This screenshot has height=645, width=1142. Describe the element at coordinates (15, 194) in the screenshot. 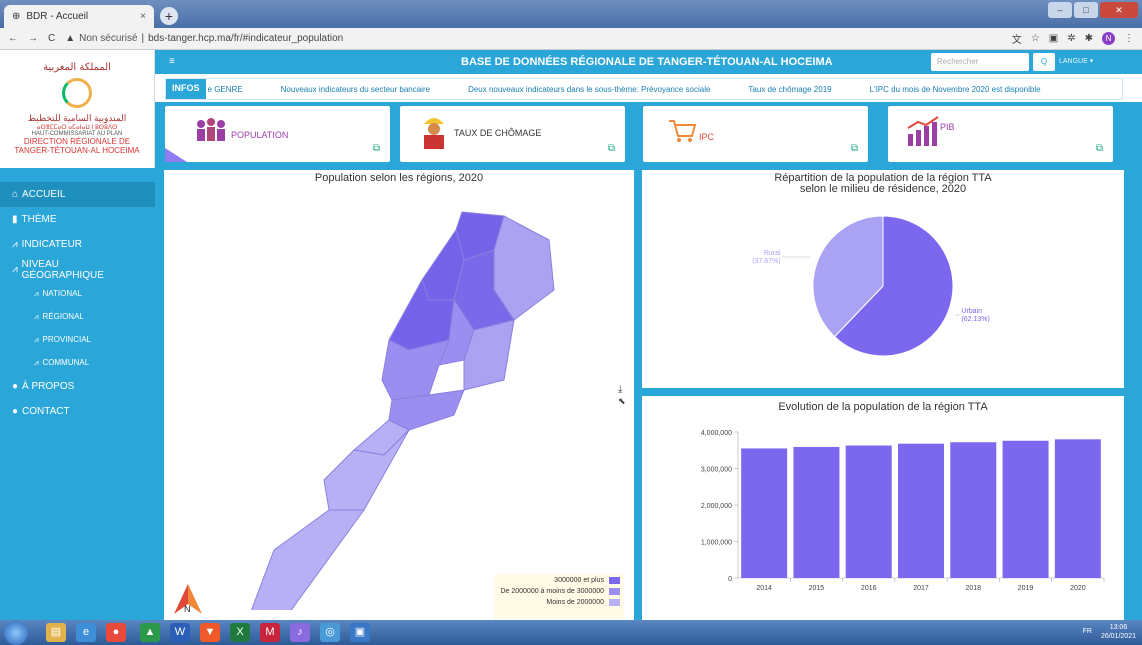

I see `home-icon: ⌂` at that location.